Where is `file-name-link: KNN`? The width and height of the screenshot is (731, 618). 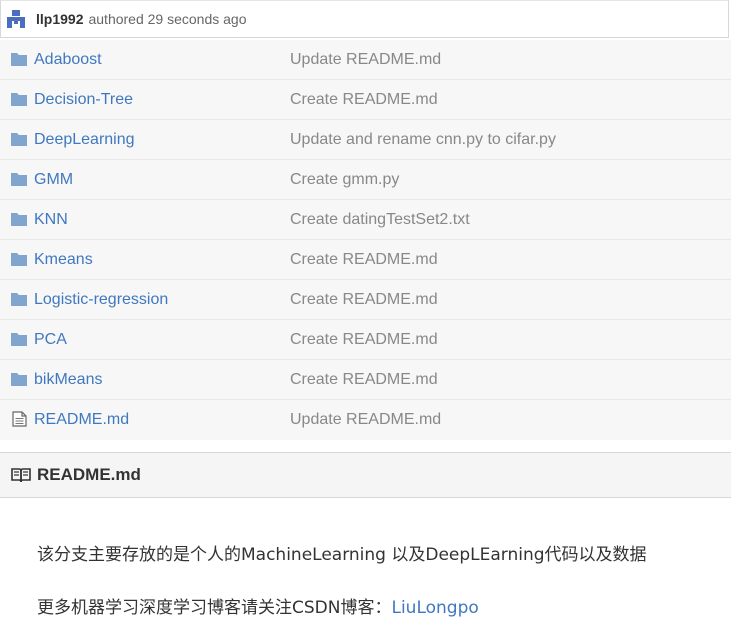 file-name-link: KNN is located at coordinates (51, 220).